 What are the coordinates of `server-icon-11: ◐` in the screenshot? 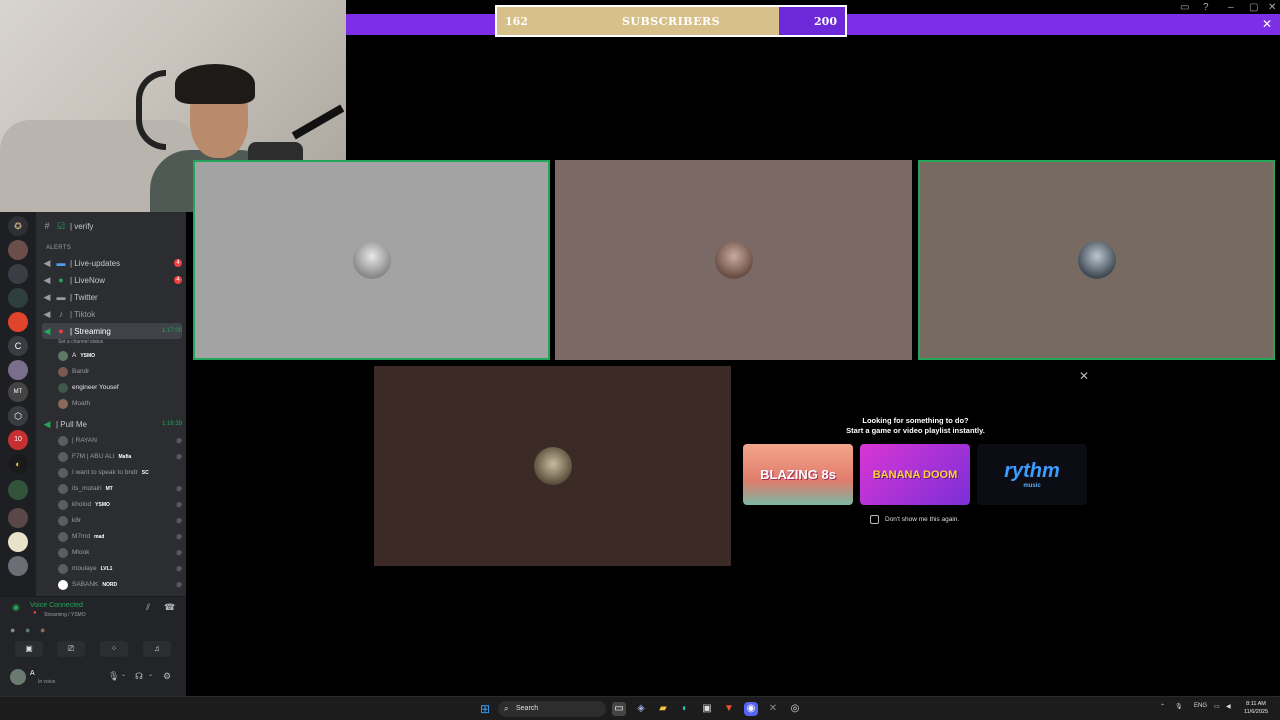 It's located at (18, 464).